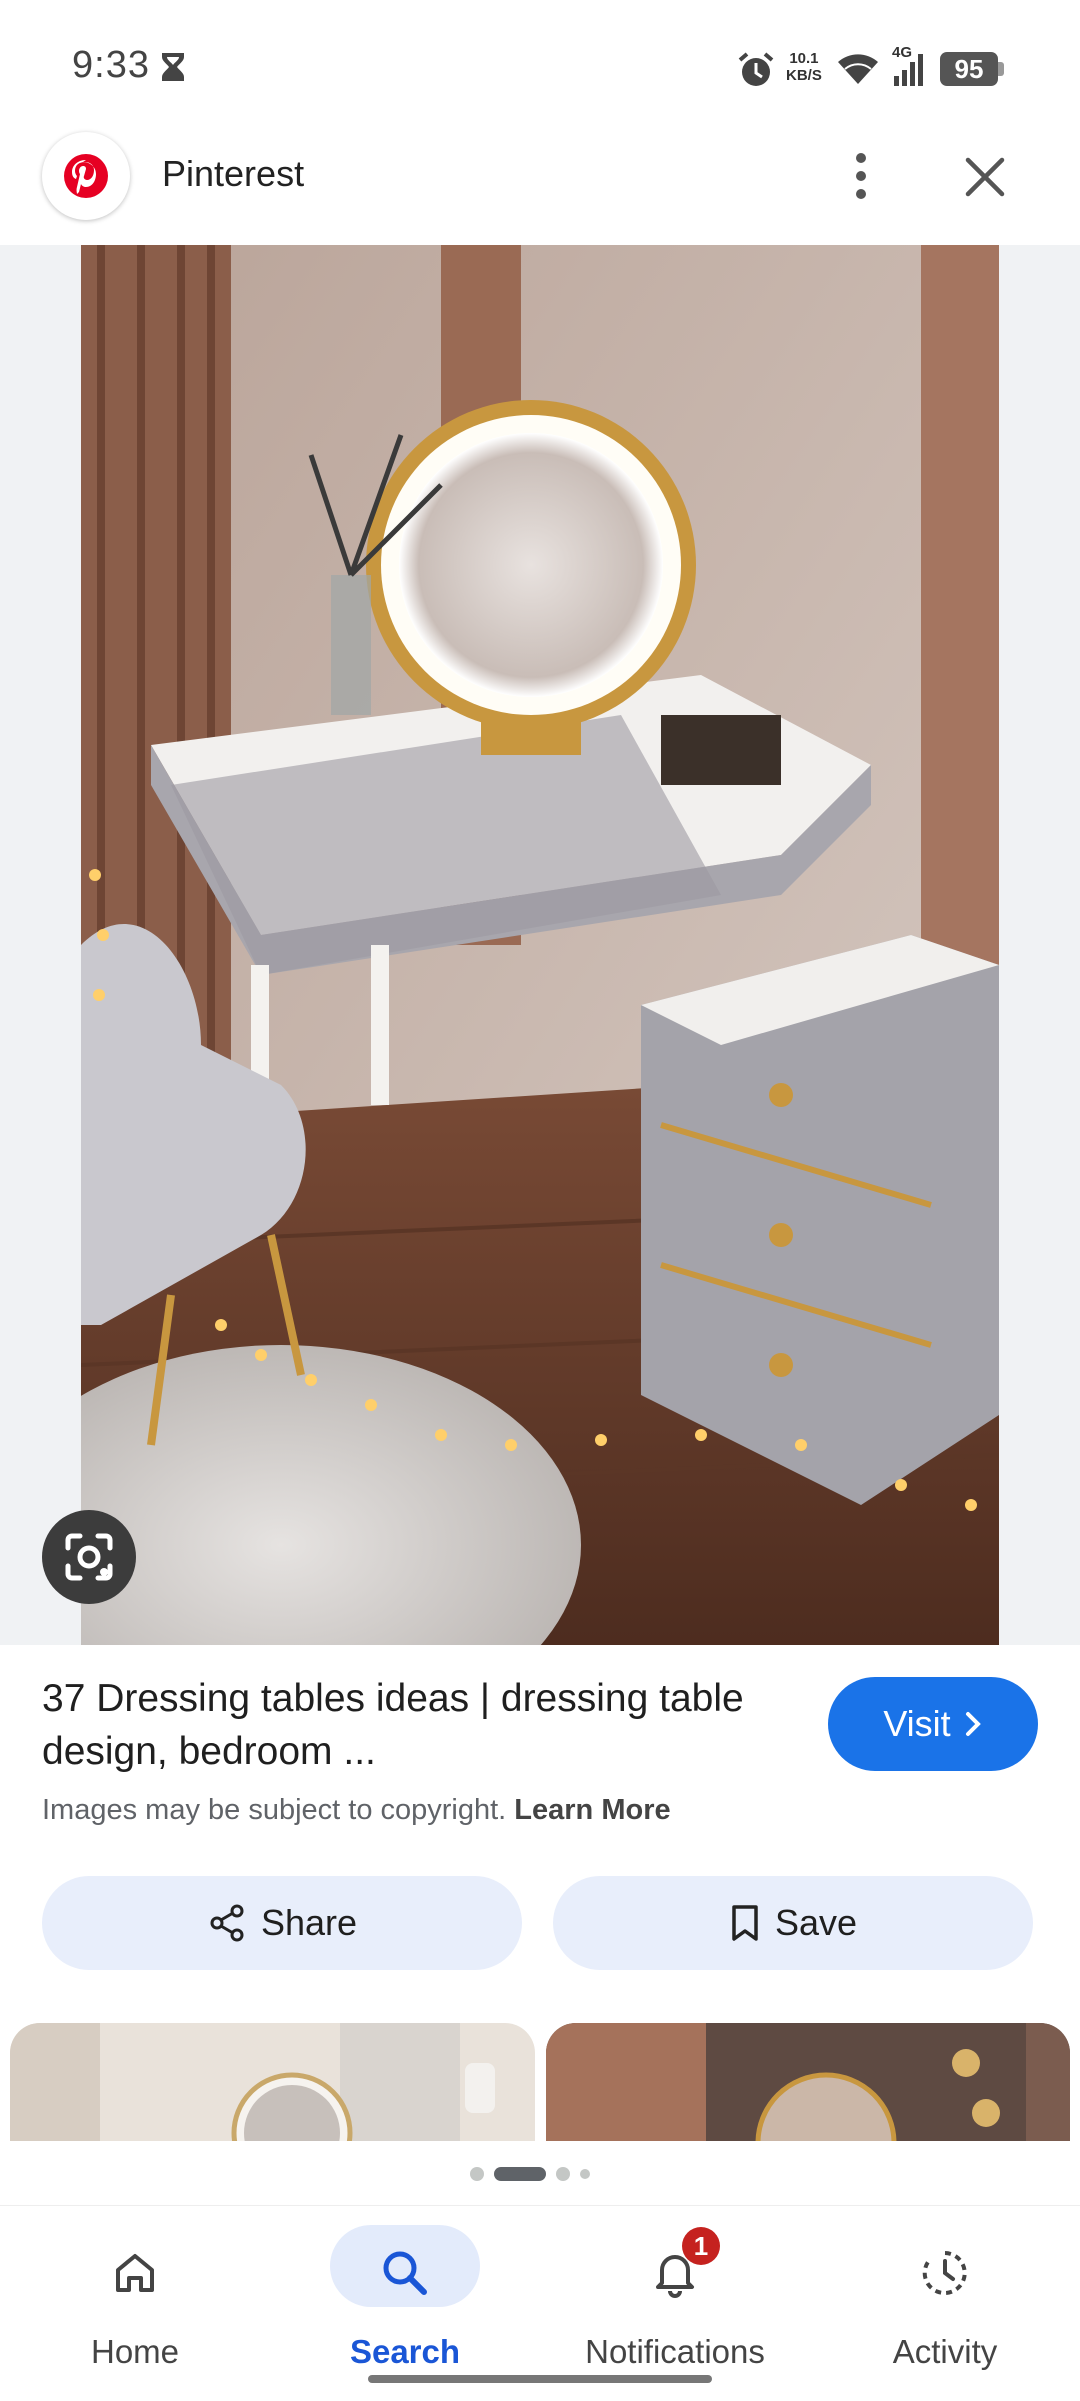 The height and width of the screenshot is (2401, 1080). What do you see at coordinates (908, 70) in the screenshot?
I see `signal-icon` at bounding box center [908, 70].